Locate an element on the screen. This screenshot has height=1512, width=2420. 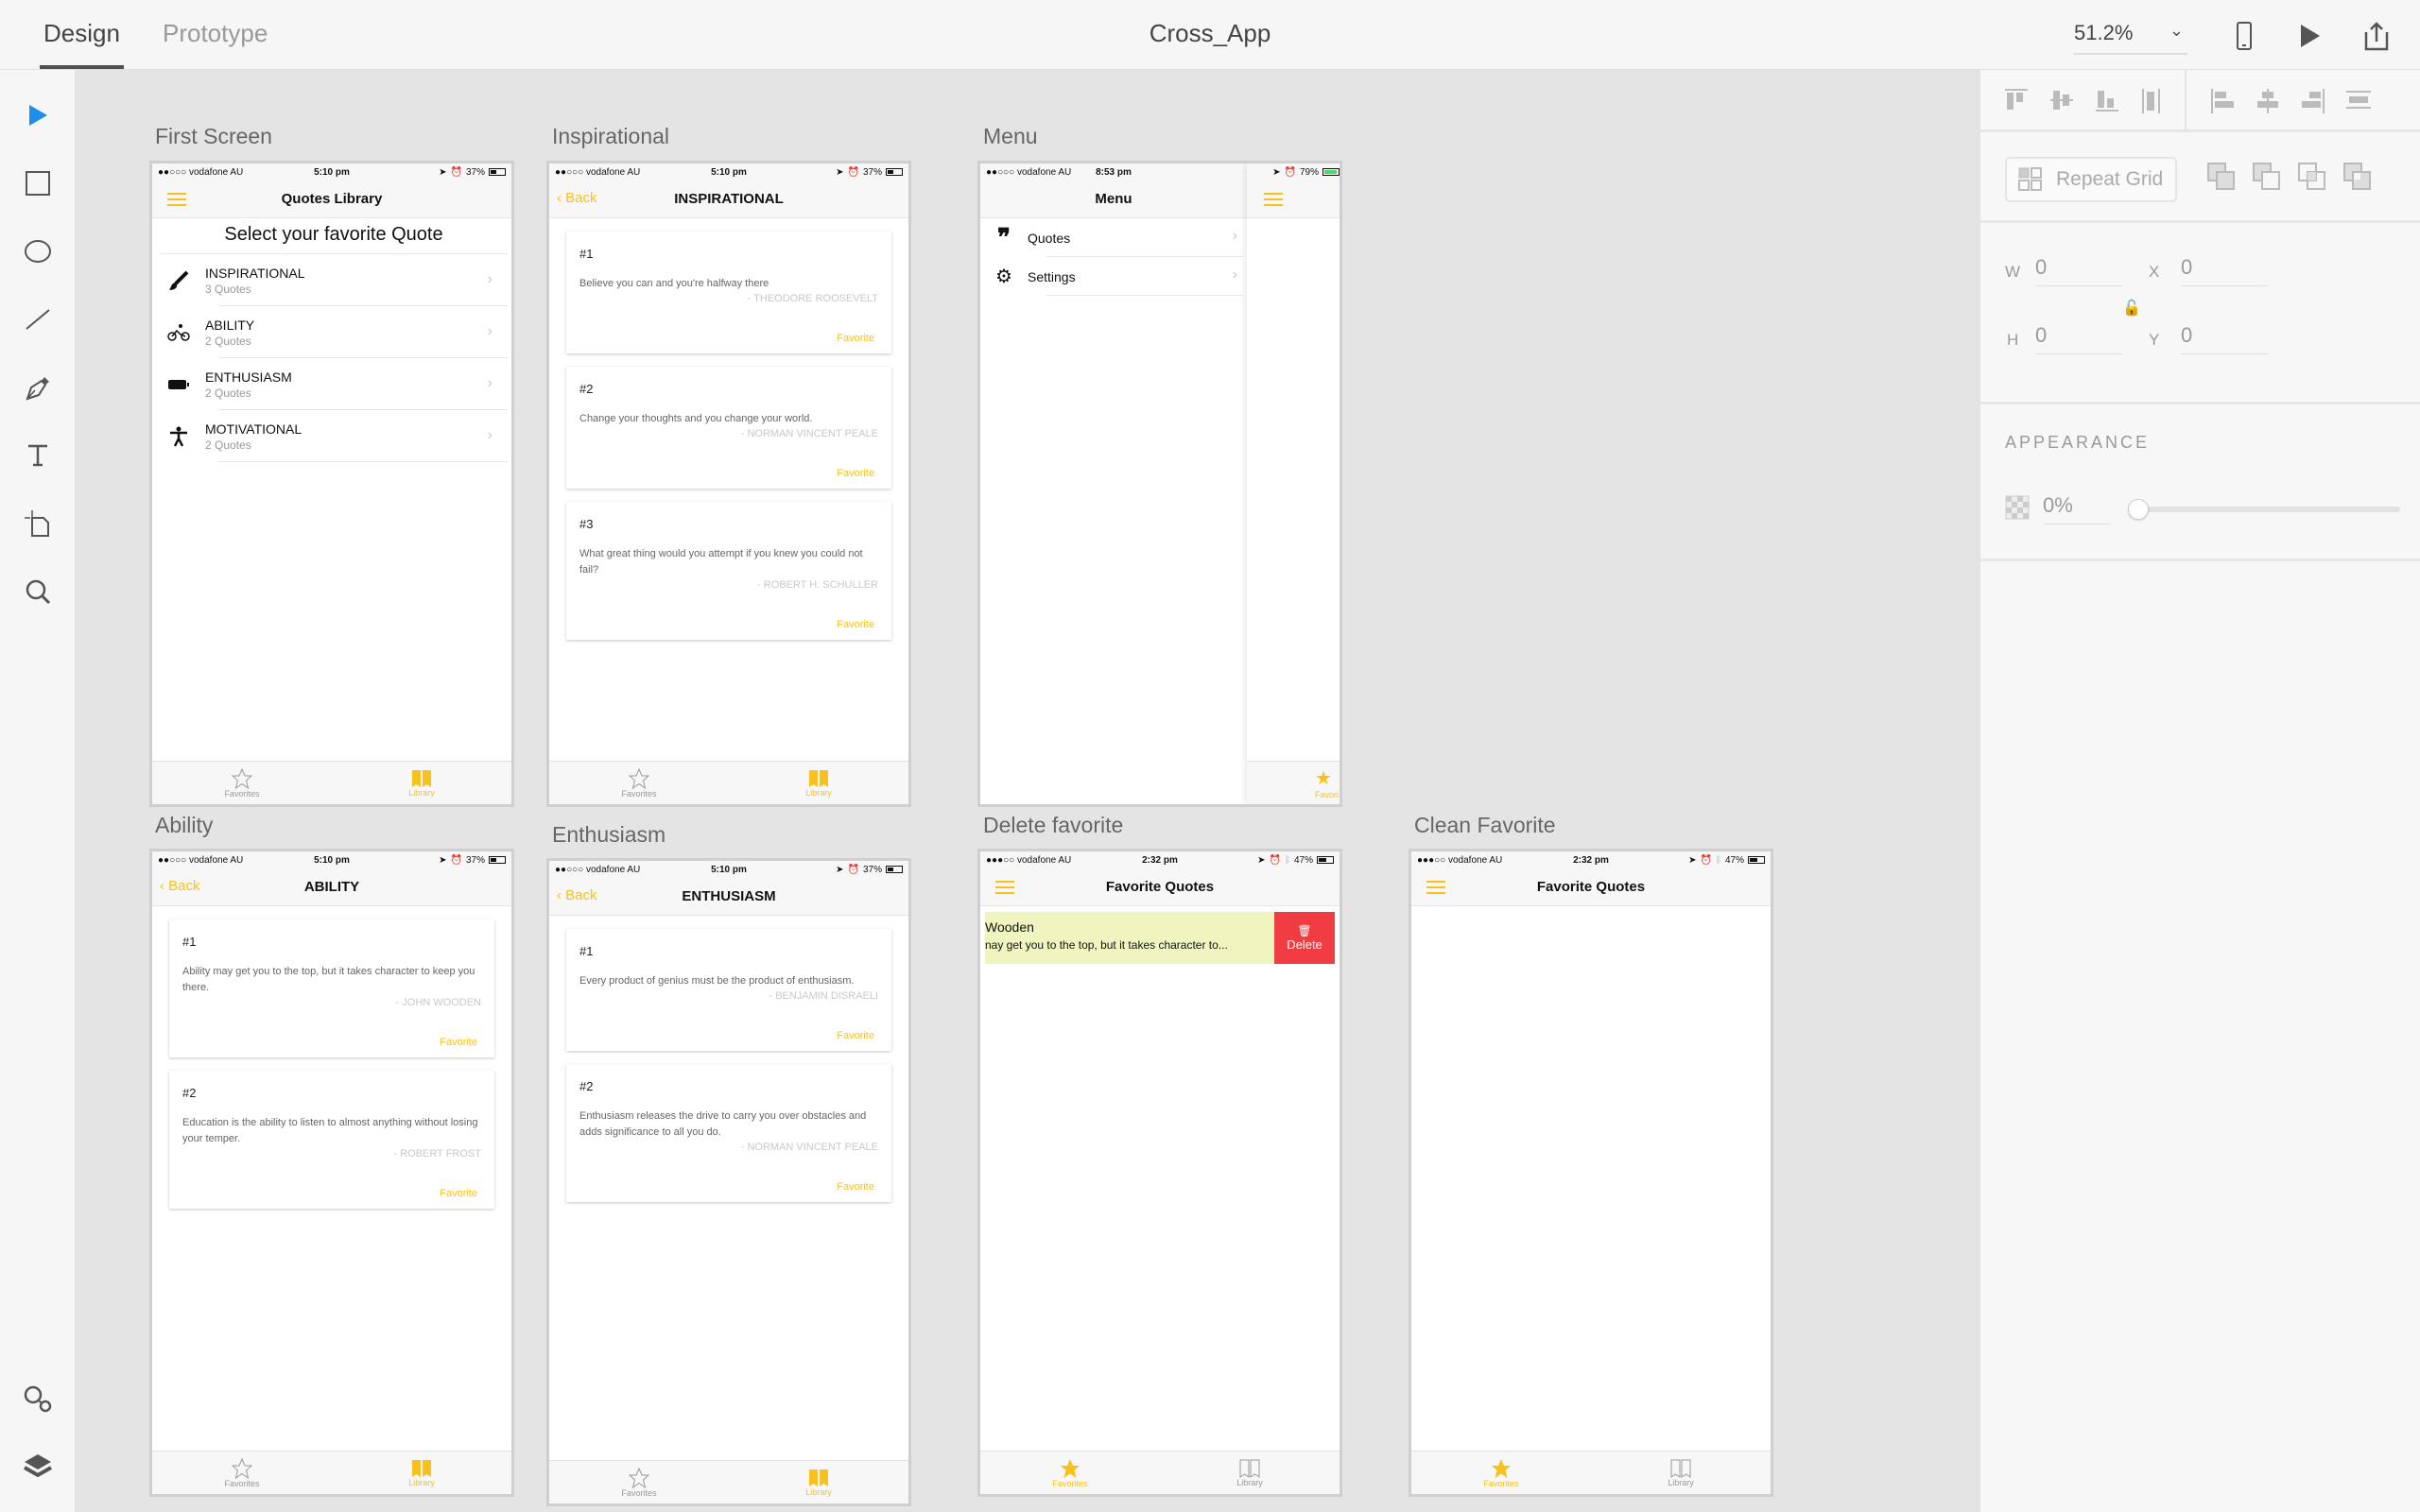
boolean-exclude-icon is located at coordinates (2357, 177).